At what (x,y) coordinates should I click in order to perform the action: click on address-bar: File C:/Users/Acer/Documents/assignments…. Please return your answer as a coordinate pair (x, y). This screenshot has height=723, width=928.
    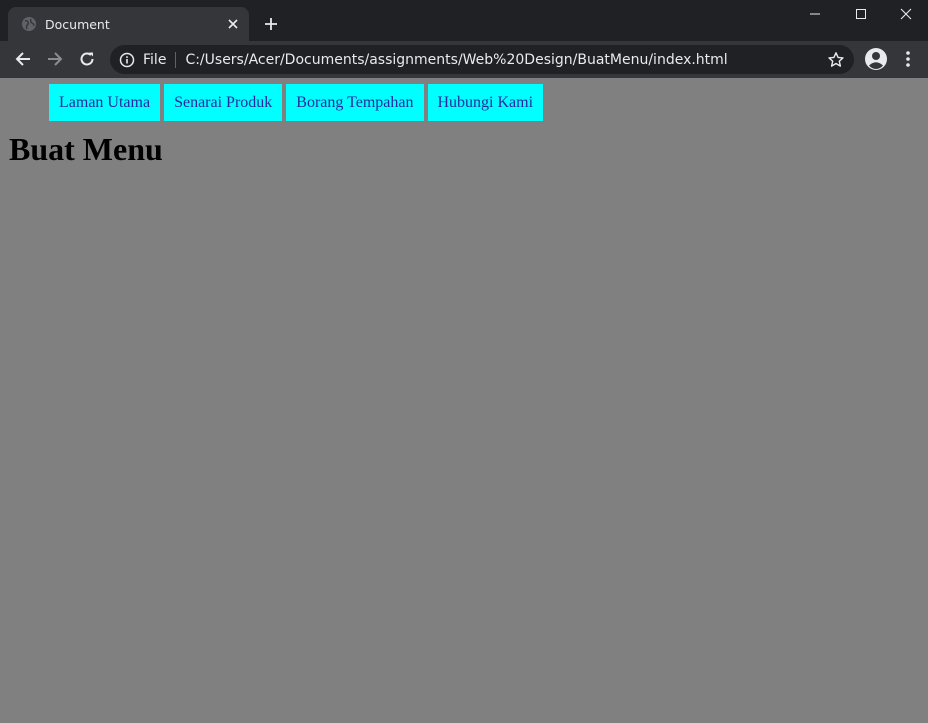
    Looking at the image, I should click on (482, 59).